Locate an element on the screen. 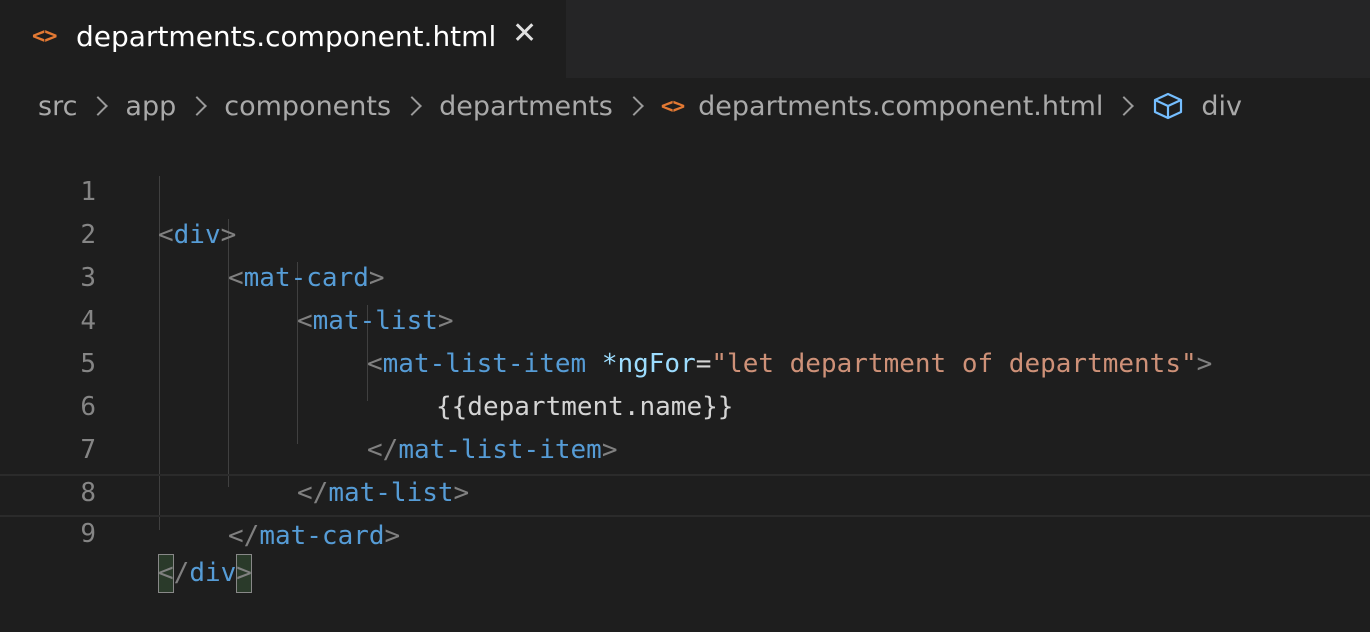  editor-tab-departments-component: <> departments.component.html ✕ is located at coordinates (283, 39).